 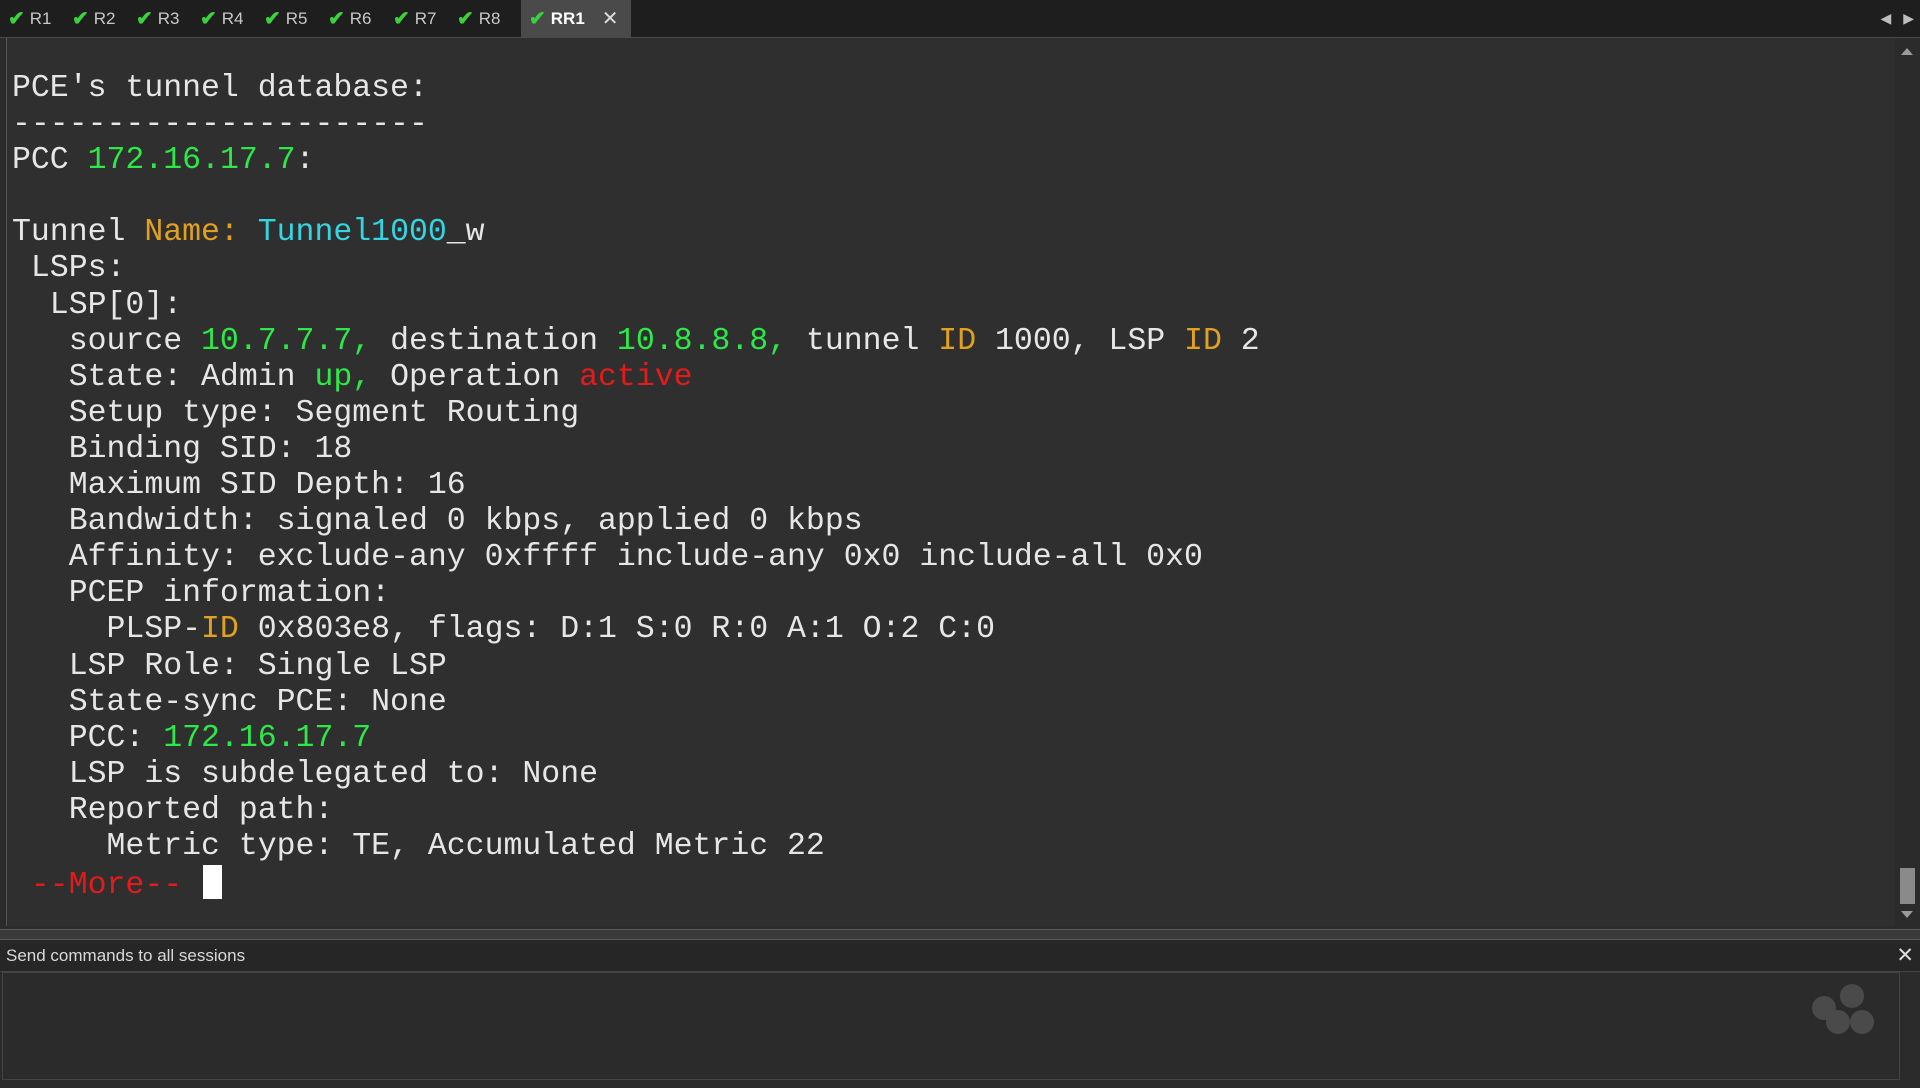 What do you see at coordinates (213, 882) in the screenshot?
I see `terminal-cursor` at bounding box center [213, 882].